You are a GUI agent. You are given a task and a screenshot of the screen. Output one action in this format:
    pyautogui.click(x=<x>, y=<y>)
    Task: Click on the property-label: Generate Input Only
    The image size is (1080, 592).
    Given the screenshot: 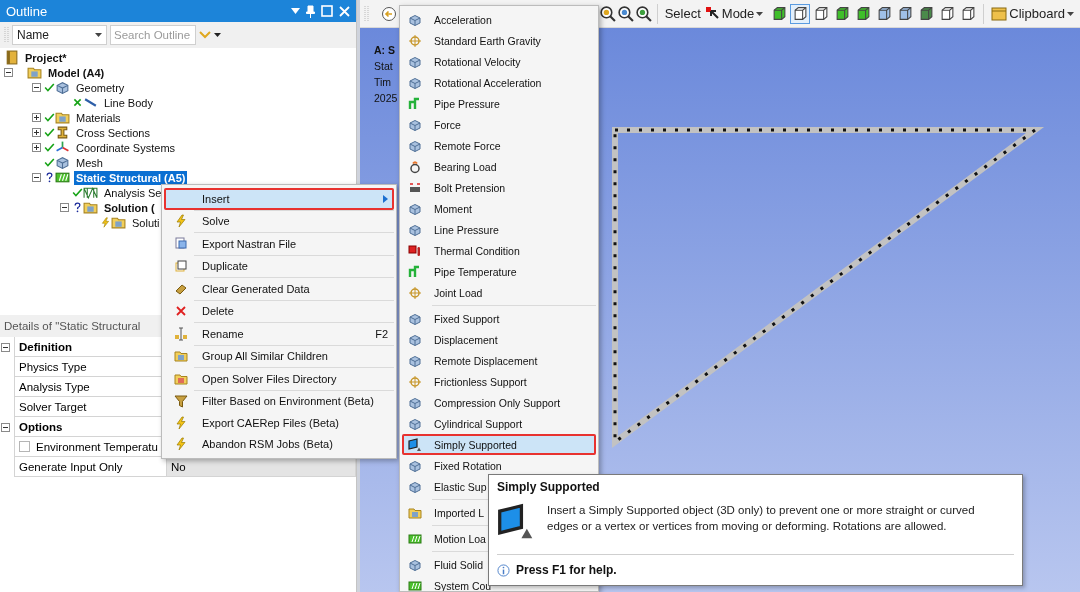 What is the action you would take?
    pyautogui.click(x=90, y=467)
    